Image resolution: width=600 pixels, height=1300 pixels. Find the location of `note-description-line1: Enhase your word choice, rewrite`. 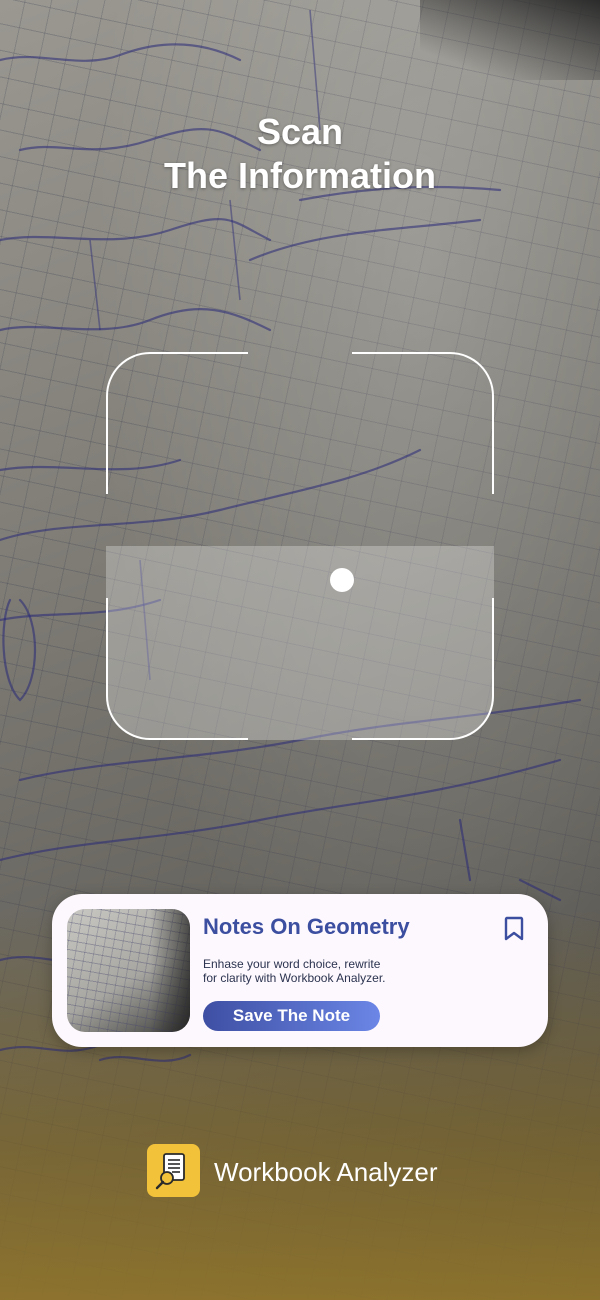

note-description-line1: Enhase your word choice, rewrite is located at coordinates (292, 964).